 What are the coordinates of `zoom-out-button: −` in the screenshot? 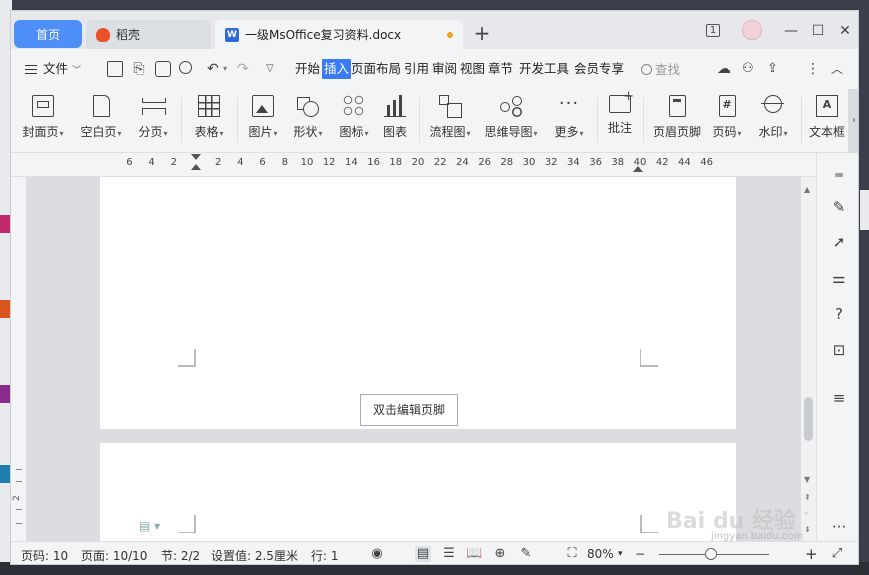 It's located at (640, 554).